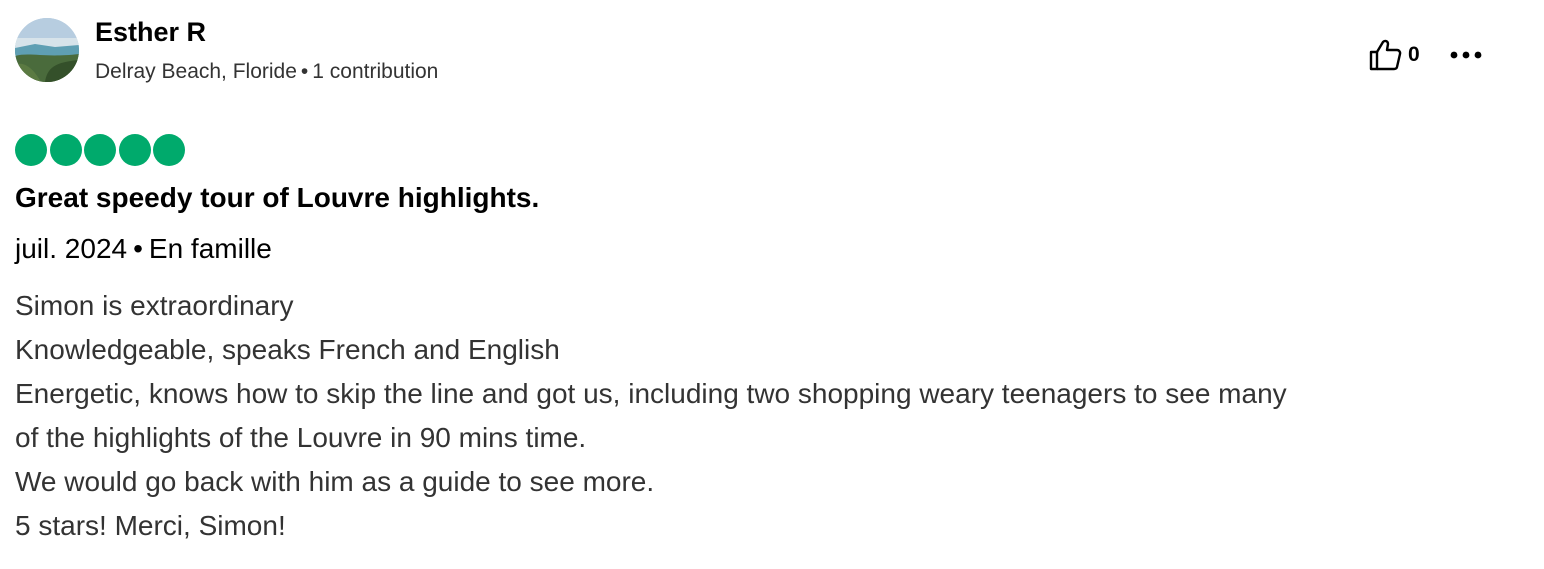  I want to click on trip-type: En famille, so click(210, 248).